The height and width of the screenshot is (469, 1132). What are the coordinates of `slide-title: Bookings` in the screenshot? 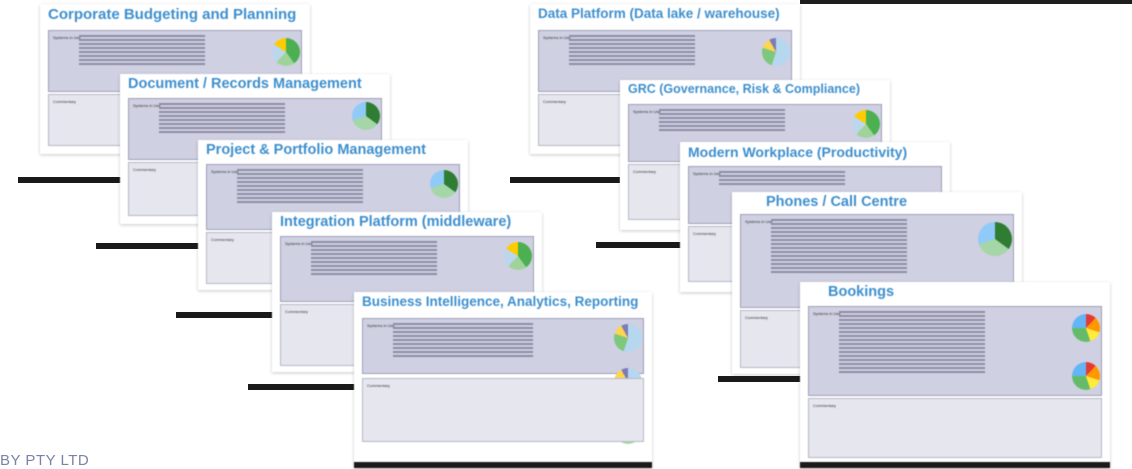 It's located at (861, 292).